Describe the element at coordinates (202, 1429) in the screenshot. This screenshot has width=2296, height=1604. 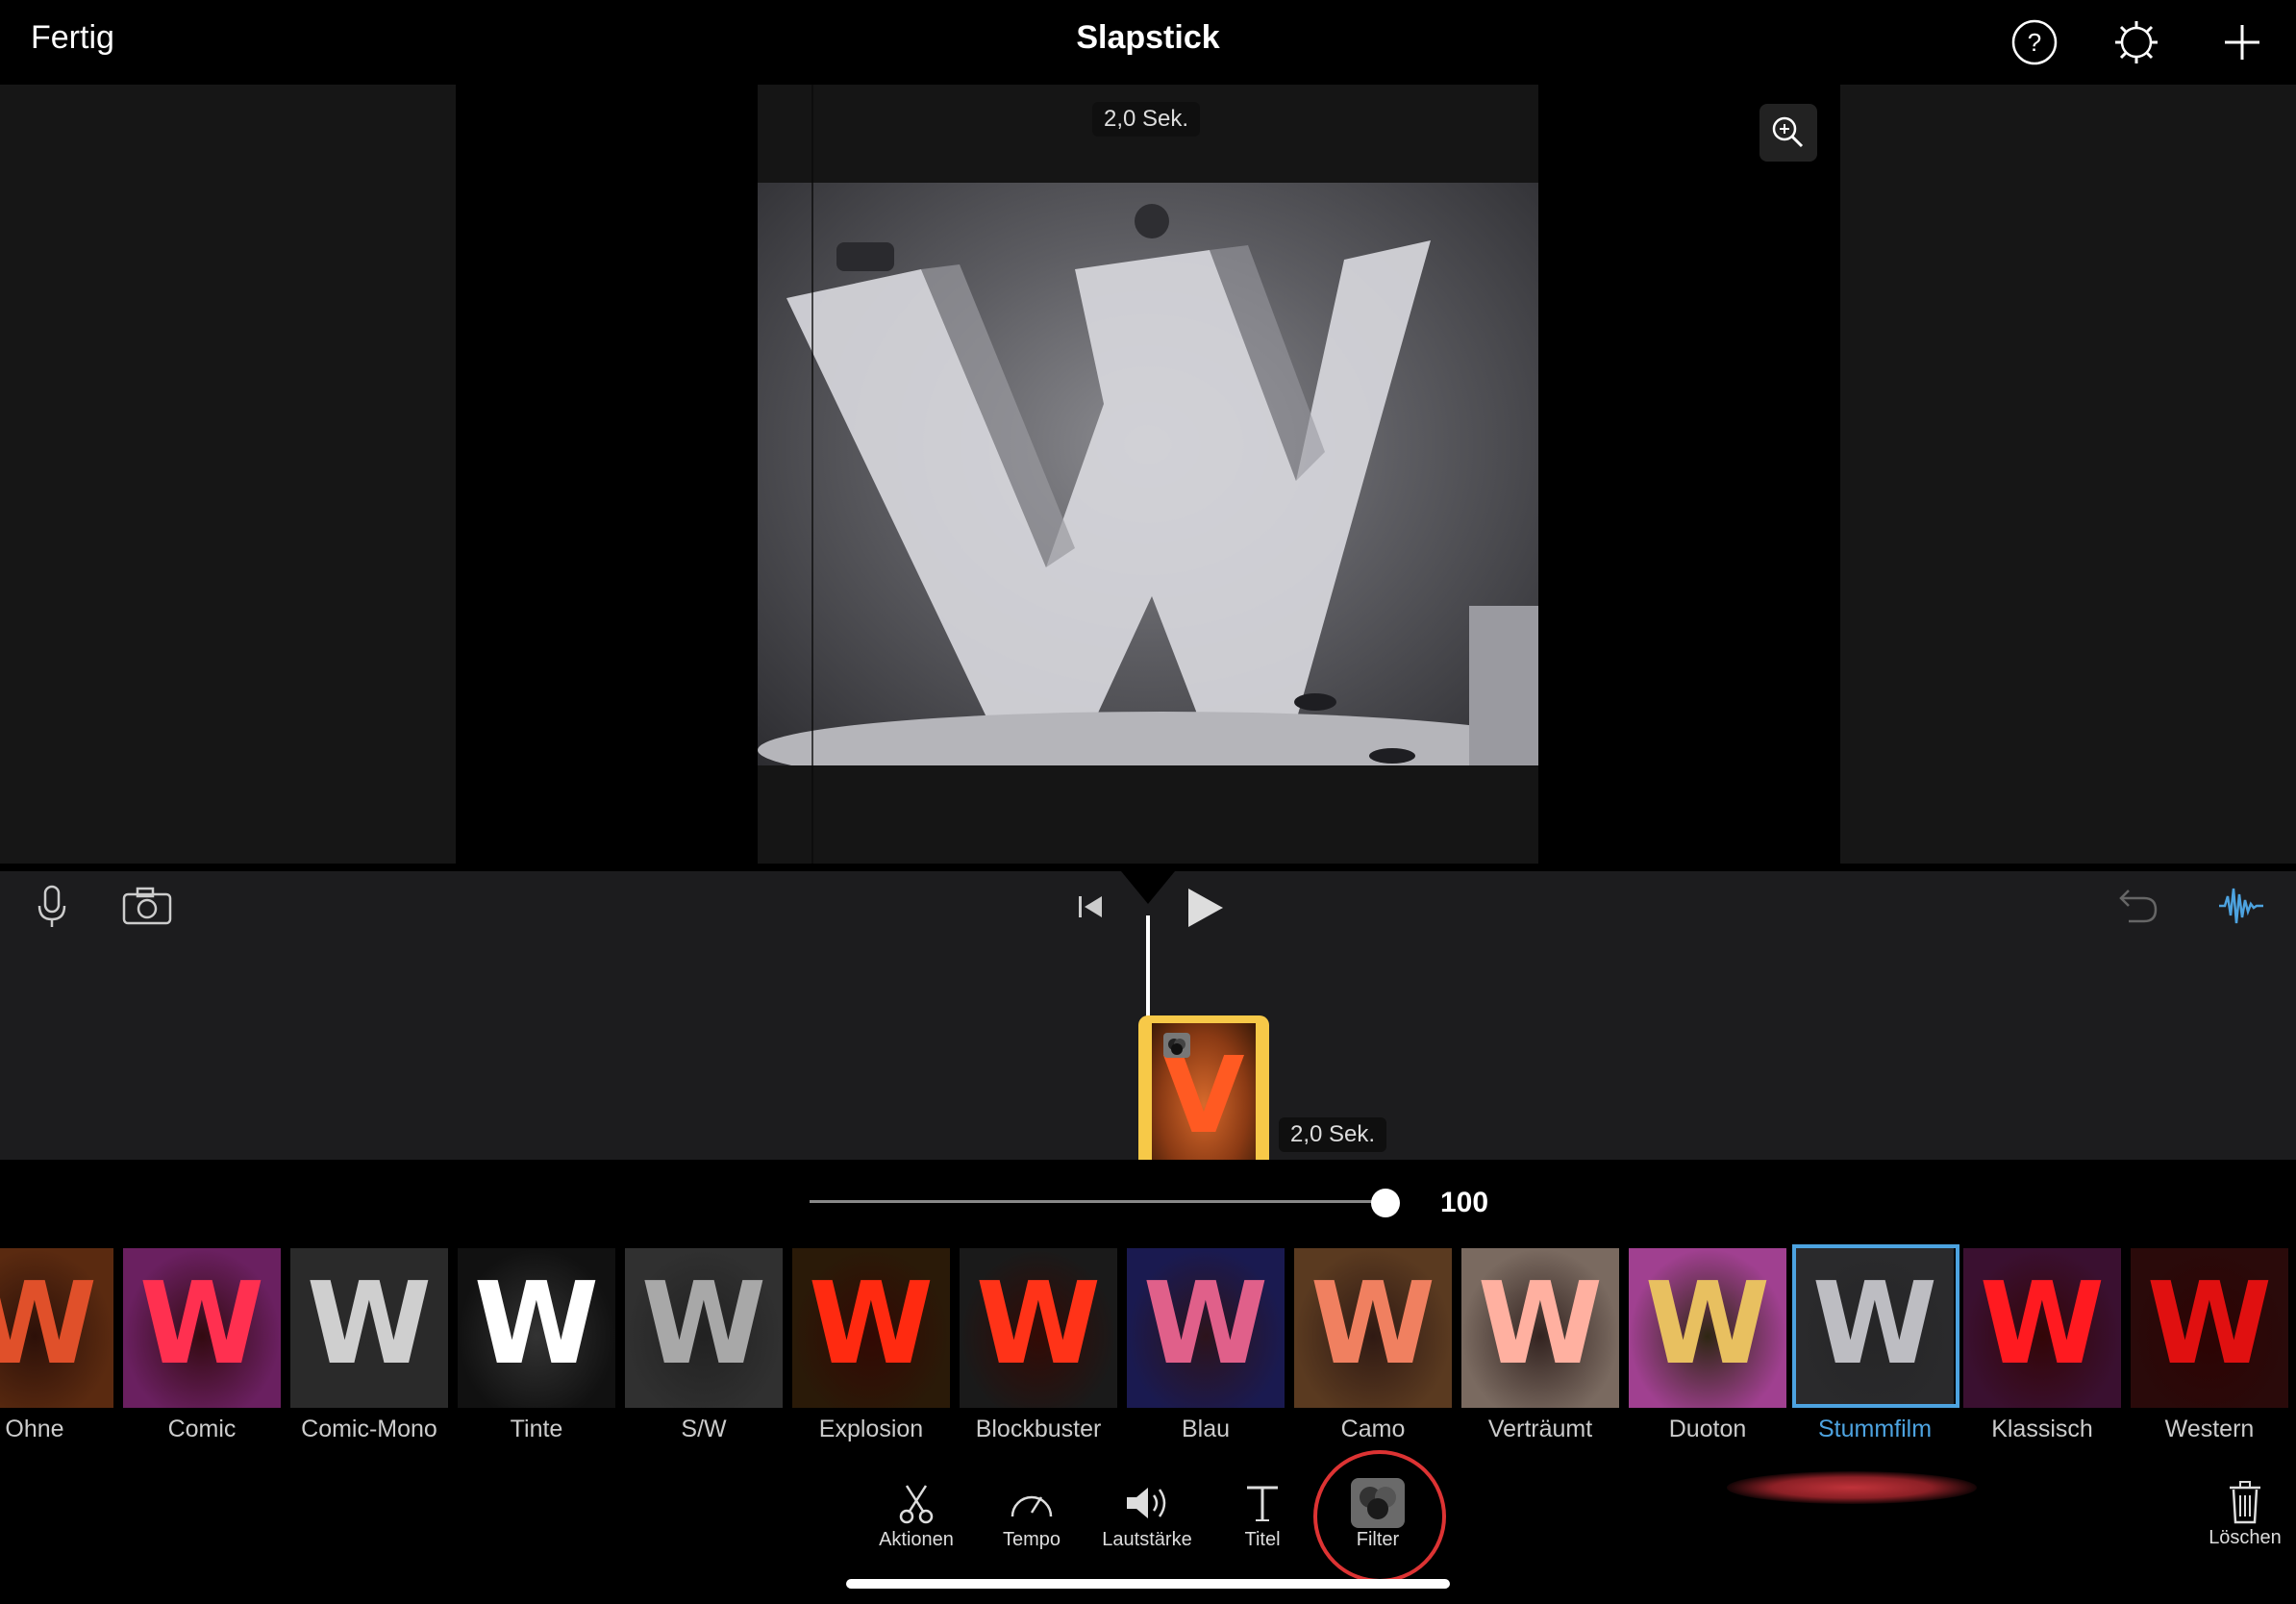
I see `filter-label: Comic` at that location.